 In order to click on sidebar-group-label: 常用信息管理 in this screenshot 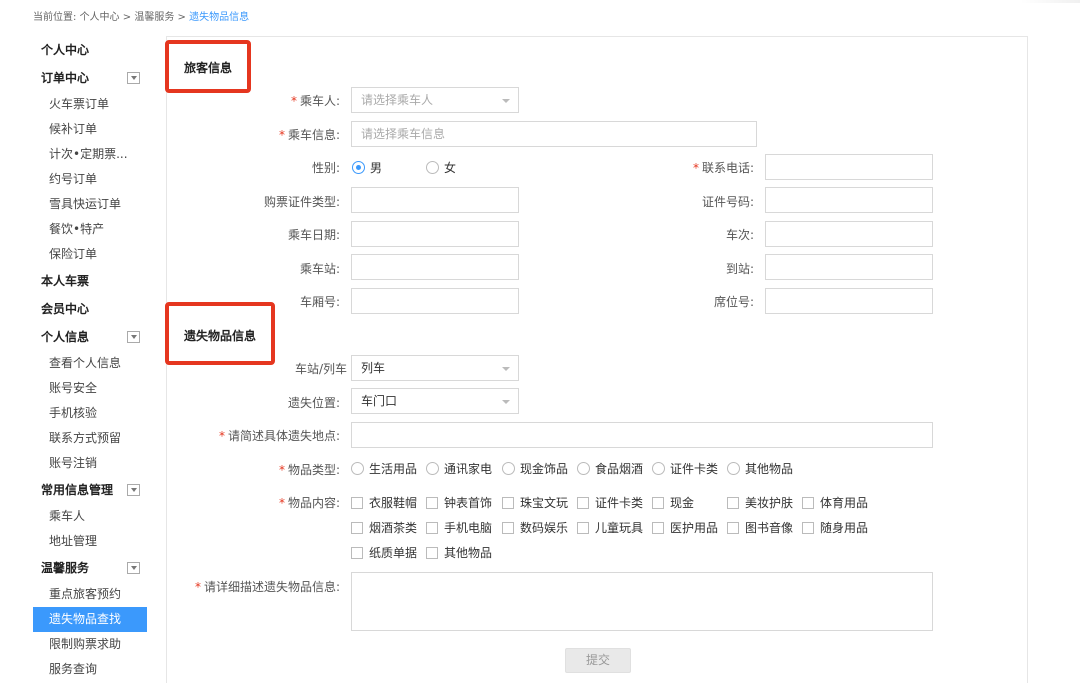, I will do `click(77, 490)`.